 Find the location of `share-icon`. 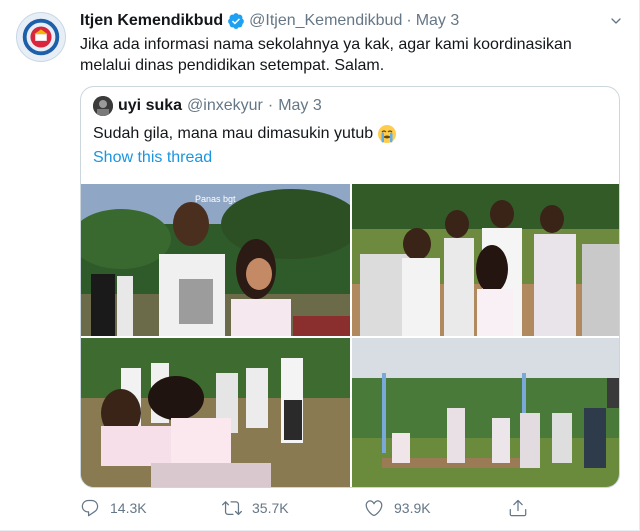

share-icon is located at coordinates (518, 508).